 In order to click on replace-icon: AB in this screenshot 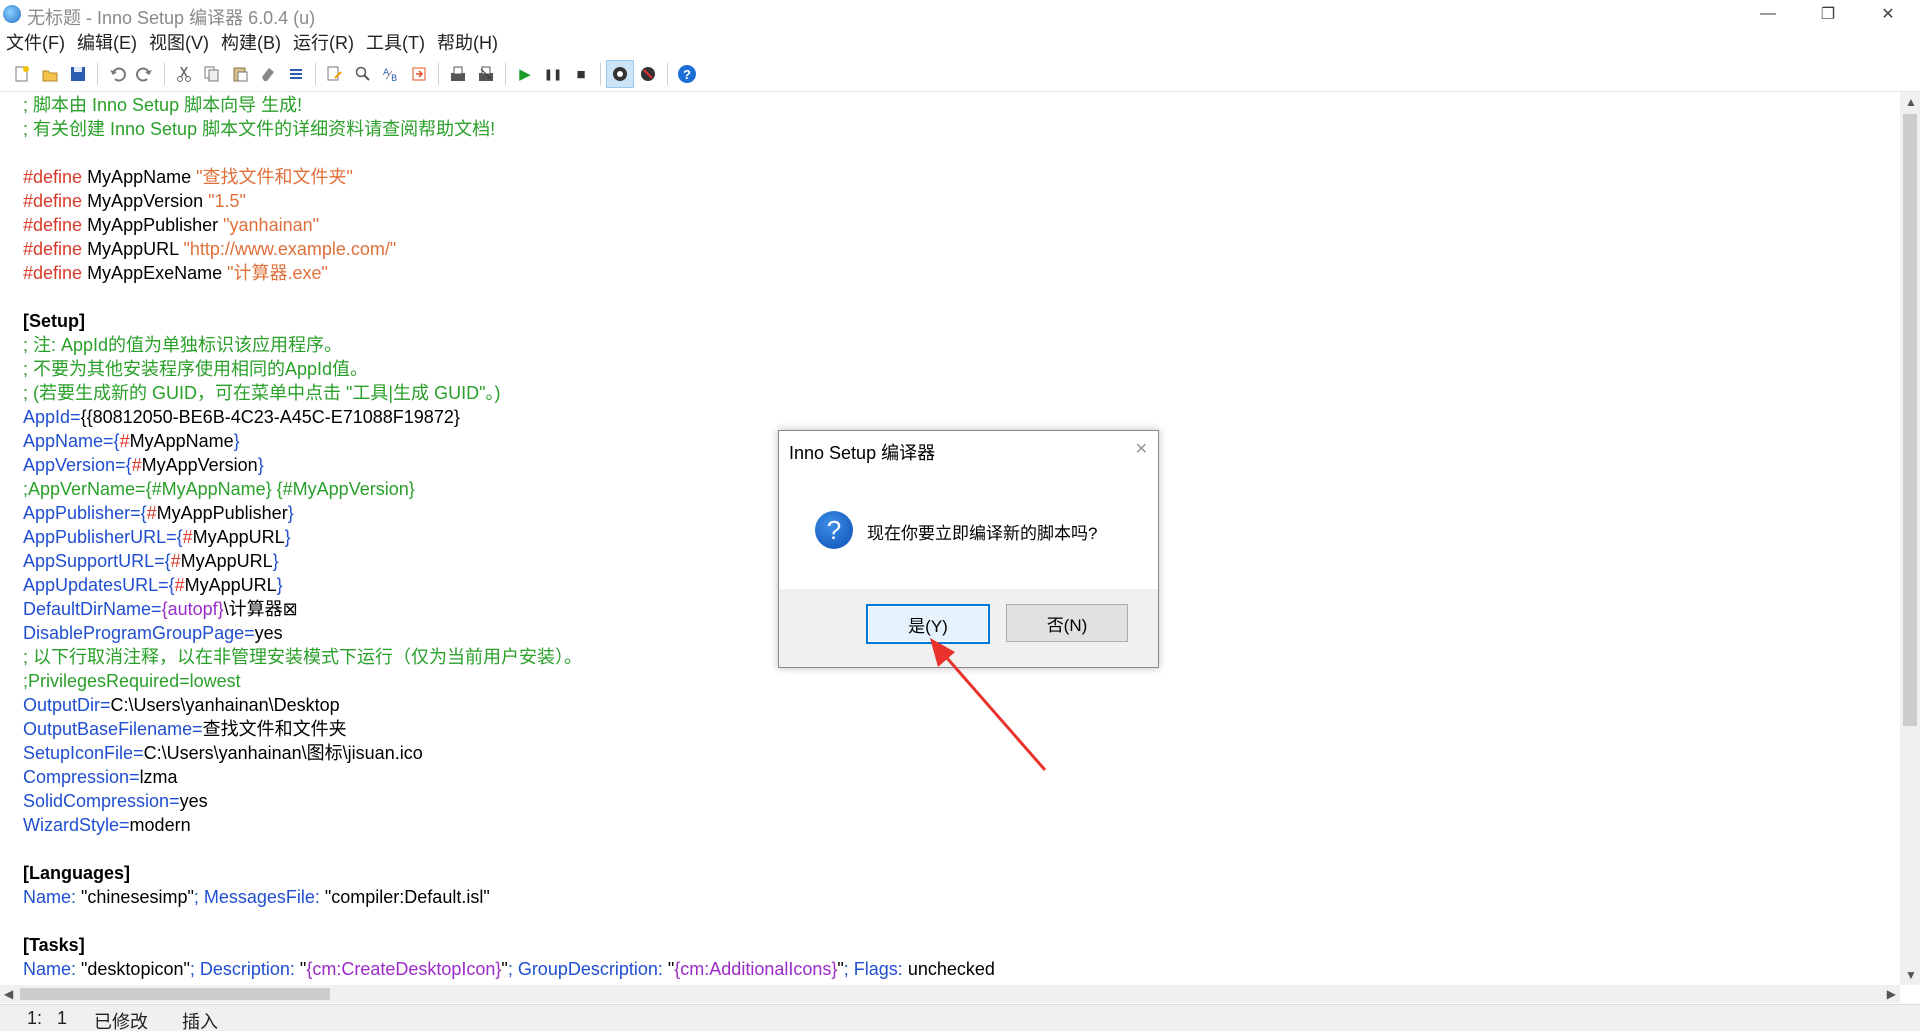, I will do `click(391, 74)`.